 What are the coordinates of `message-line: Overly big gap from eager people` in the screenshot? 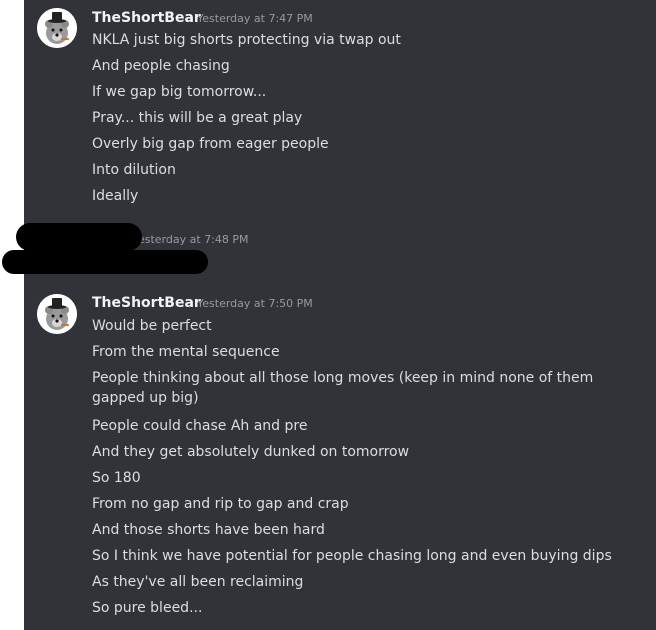 It's located at (210, 144).